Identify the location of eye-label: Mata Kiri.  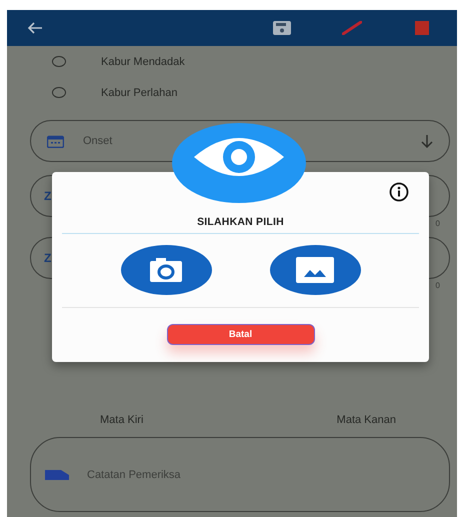
(122, 420).